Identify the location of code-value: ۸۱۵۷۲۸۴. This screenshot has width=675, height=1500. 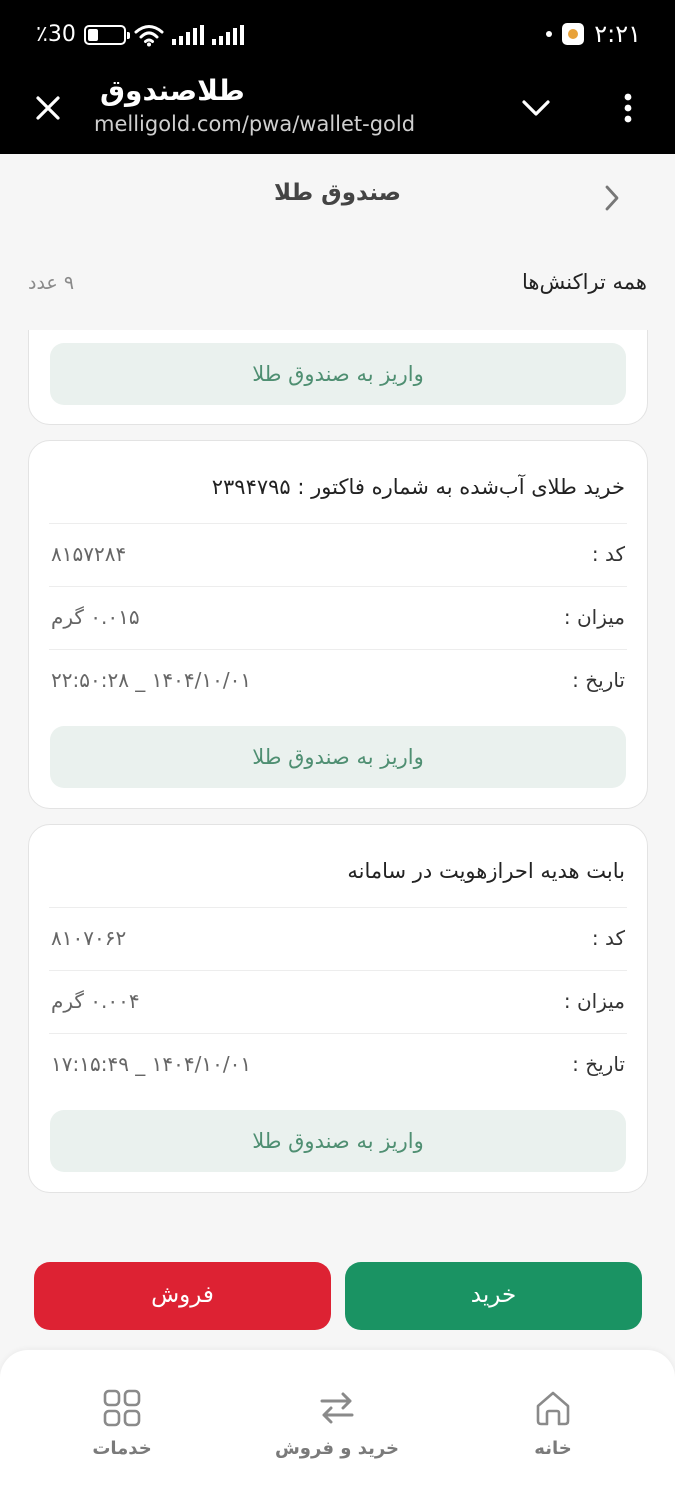
(89, 554).